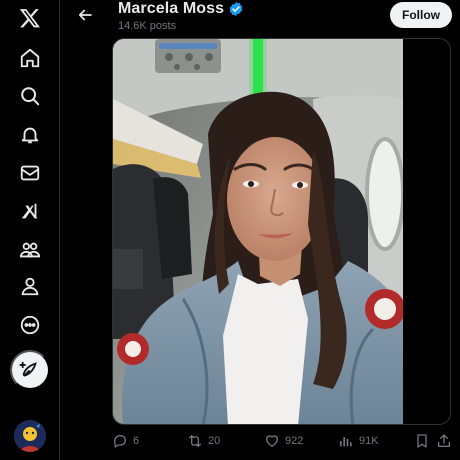 The image size is (460, 460). What do you see at coordinates (30, 18) in the screenshot?
I see `x-logo-icon` at bounding box center [30, 18].